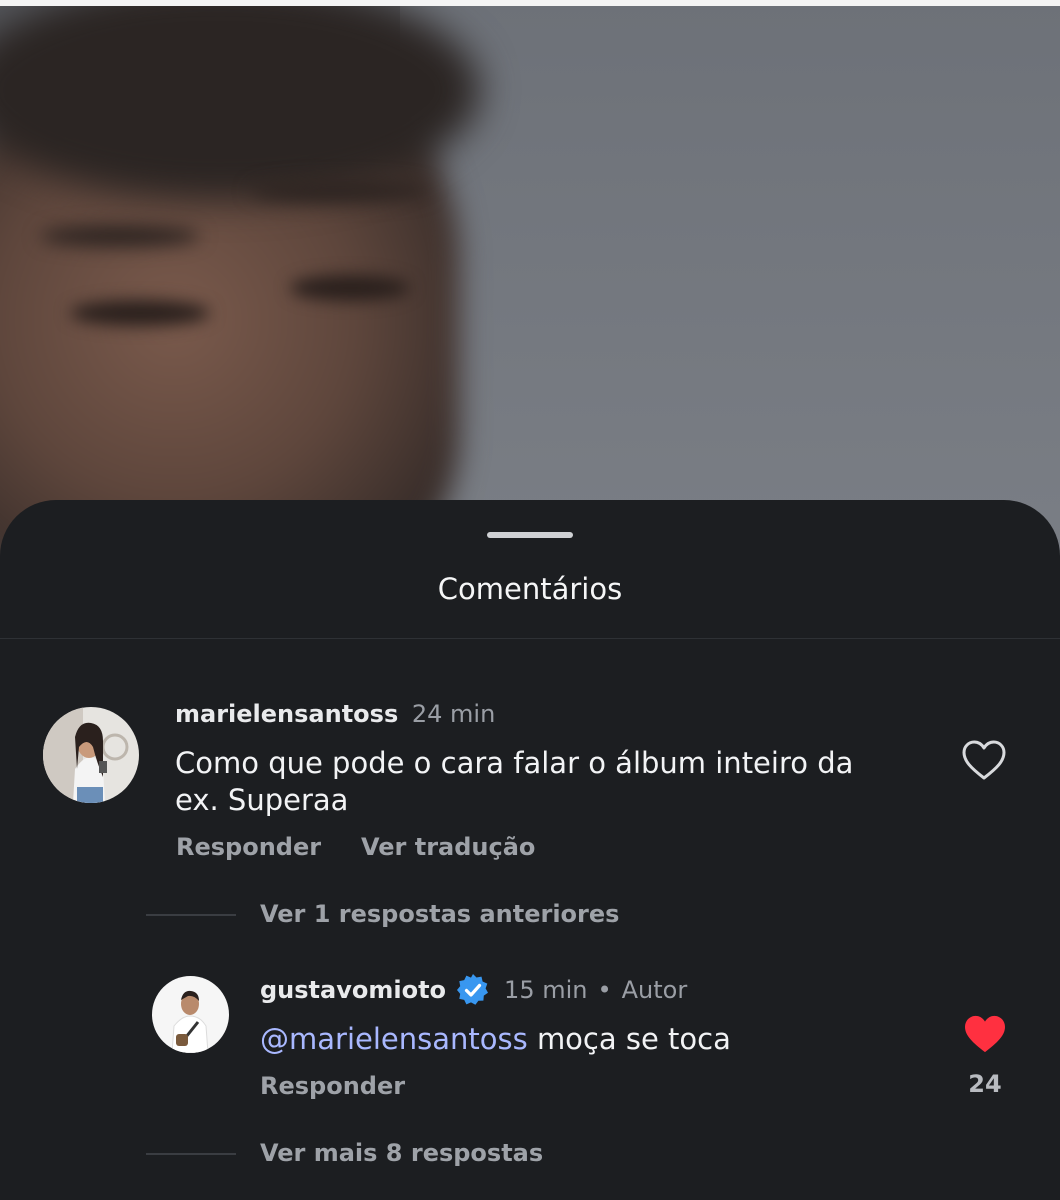 The width and height of the screenshot is (1060, 1200). Describe the element at coordinates (530, 535) in the screenshot. I see `sheet-drag-handle` at that location.